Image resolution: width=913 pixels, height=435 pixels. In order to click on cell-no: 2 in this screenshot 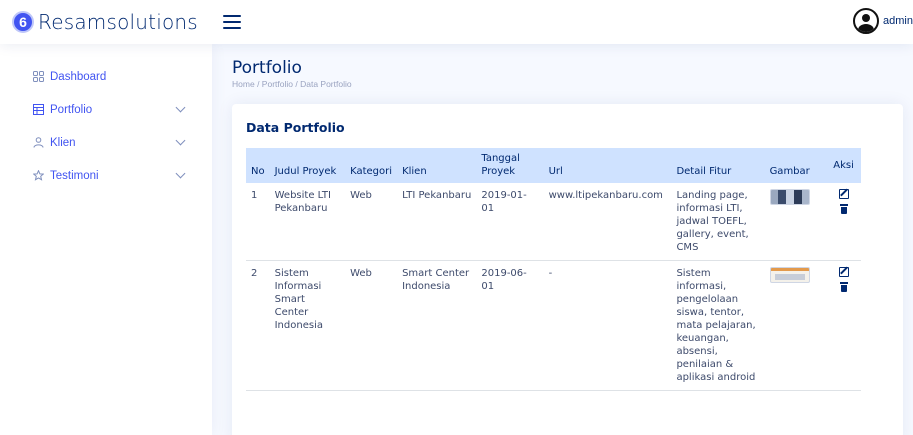, I will do `click(258, 325)`.